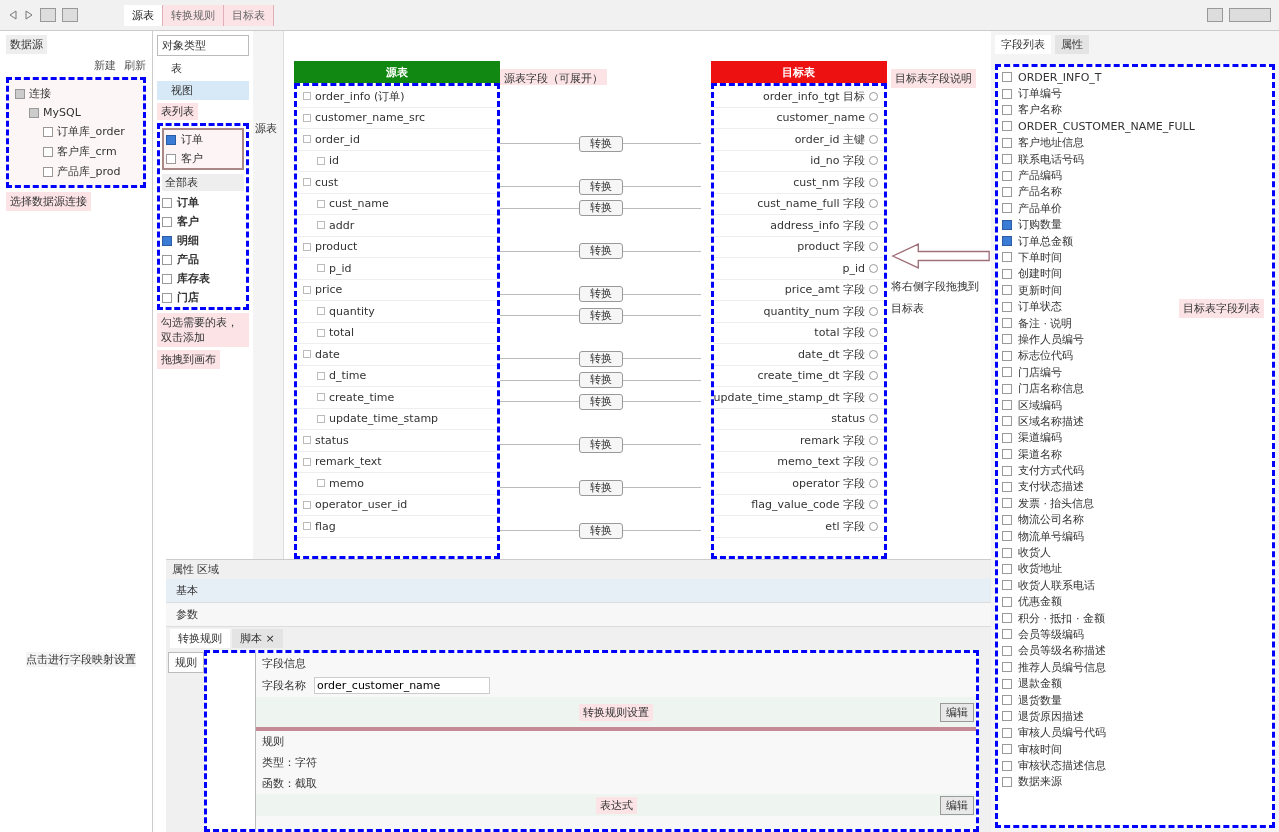  Describe the element at coordinates (831, 354) in the screenshot. I see `field-name: date_dt 字段` at that location.